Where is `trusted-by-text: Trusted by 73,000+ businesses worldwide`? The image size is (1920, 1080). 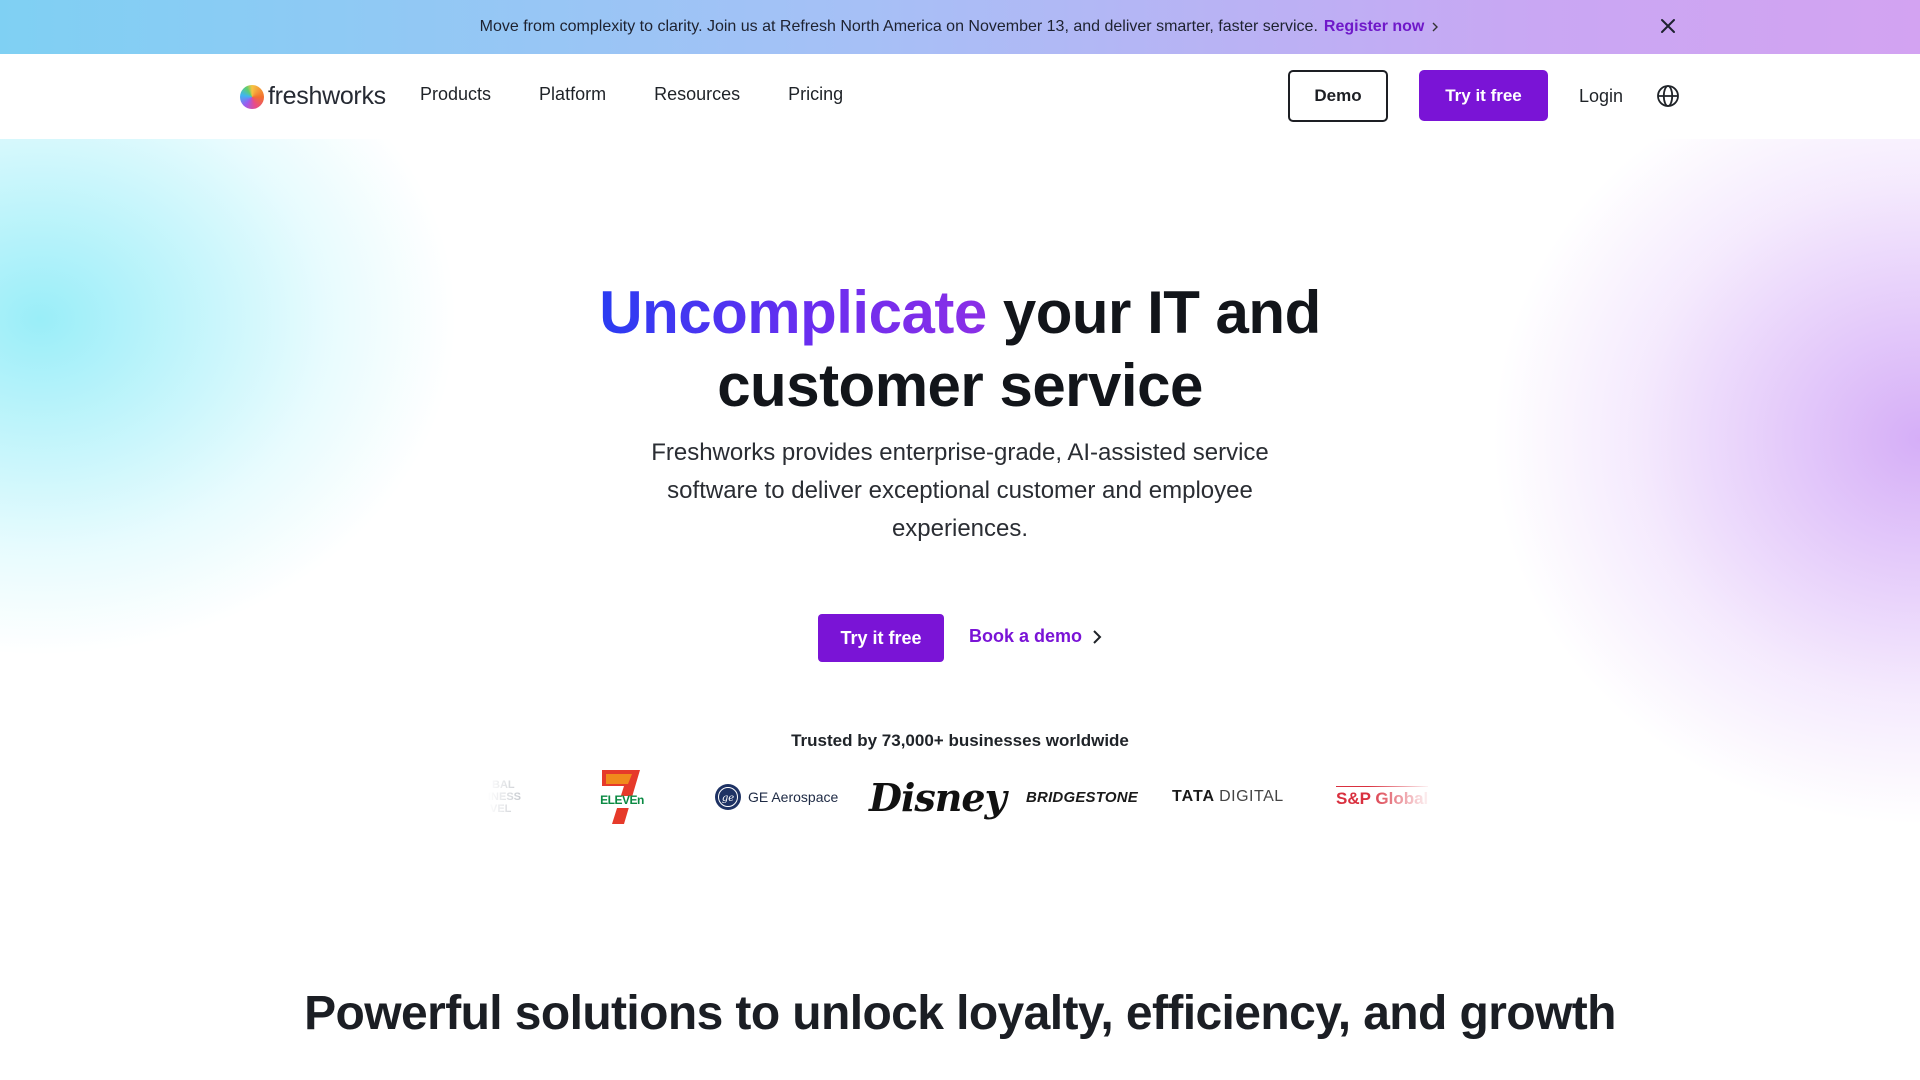 trusted-by-text: Trusted by 73,000+ businesses worldwide is located at coordinates (960, 740).